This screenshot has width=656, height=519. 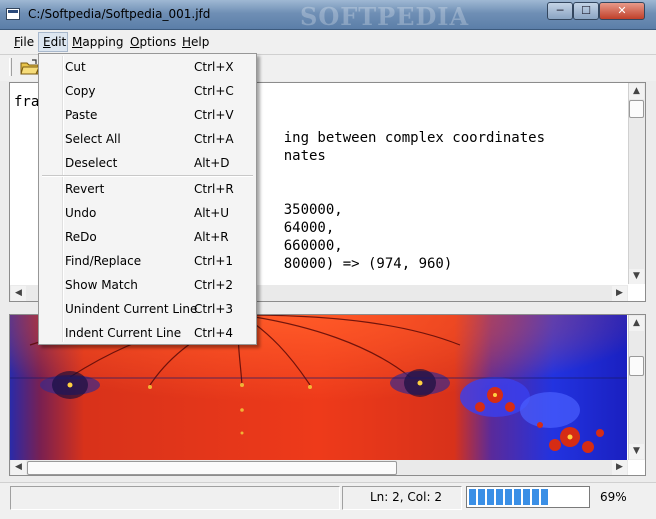 What do you see at coordinates (10, 67) in the screenshot?
I see `toolbar-grip` at bounding box center [10, 67].